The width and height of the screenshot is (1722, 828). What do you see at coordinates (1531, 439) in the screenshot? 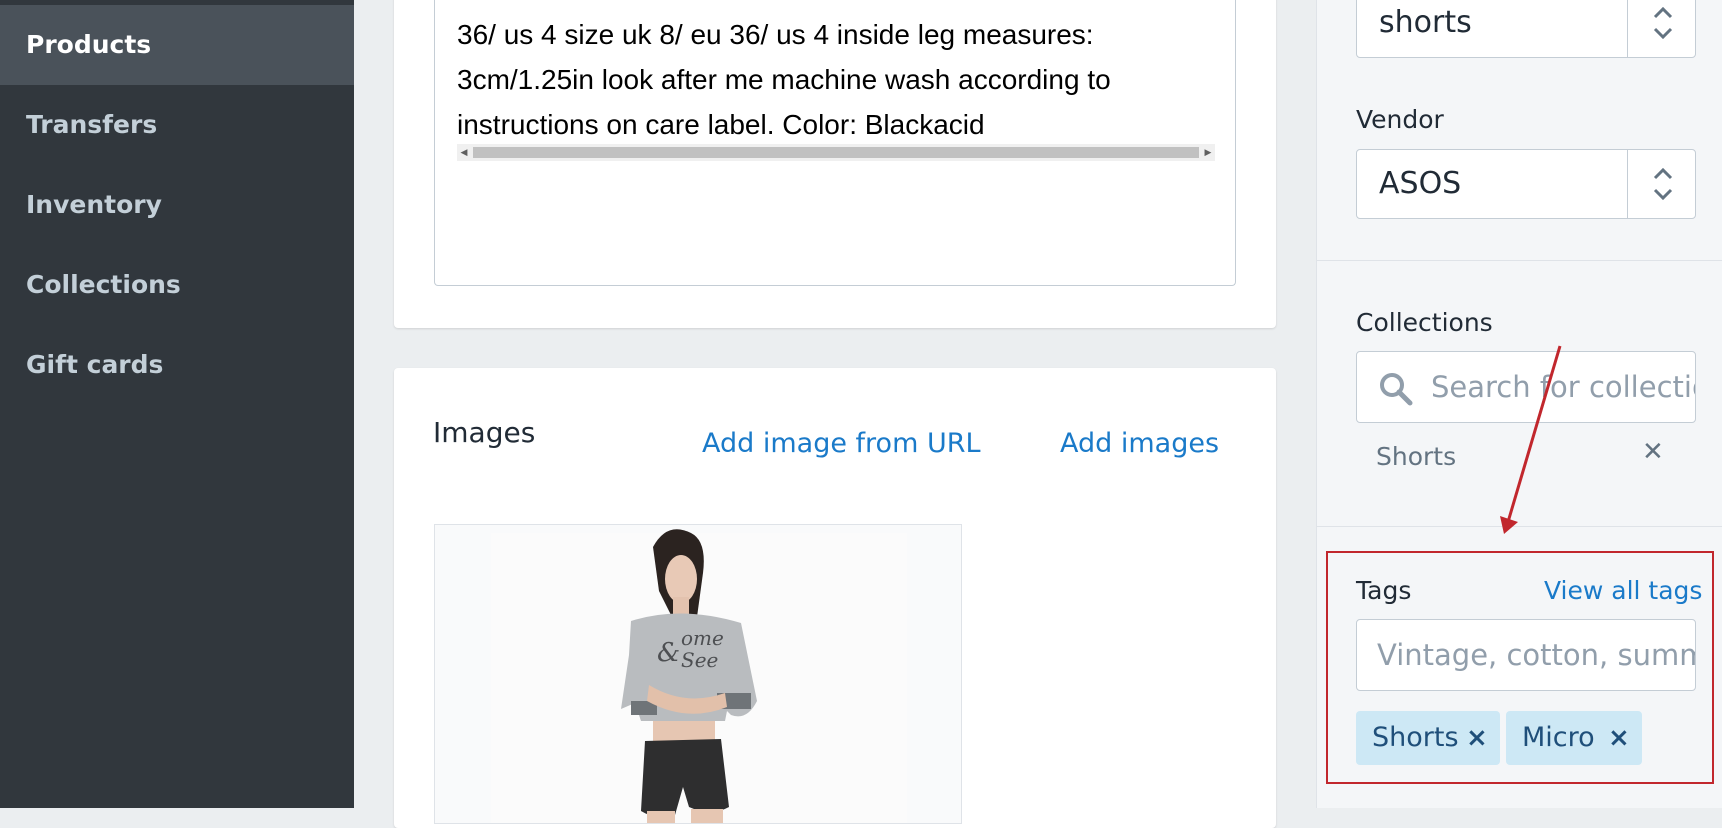
I see `annotation-arrow-icon` at bounding box center [1531, 439].